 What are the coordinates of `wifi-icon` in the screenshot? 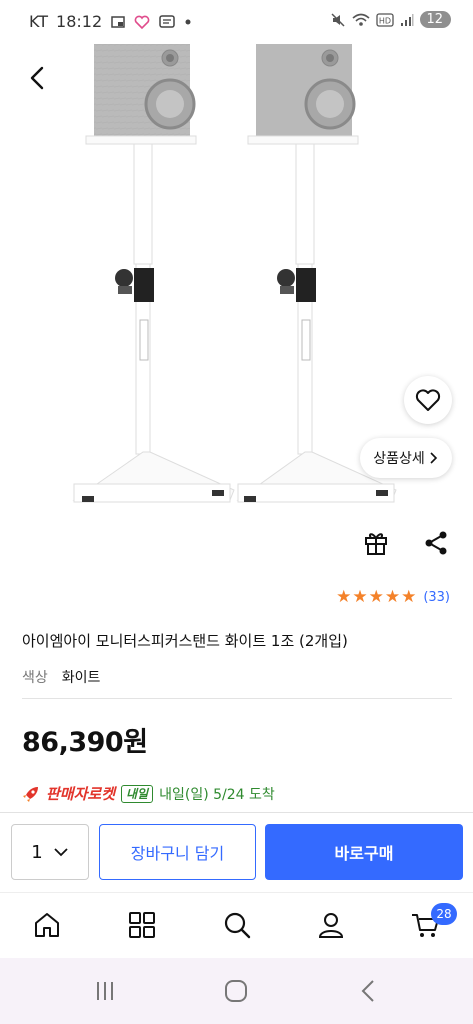 It's located at (361, 19).